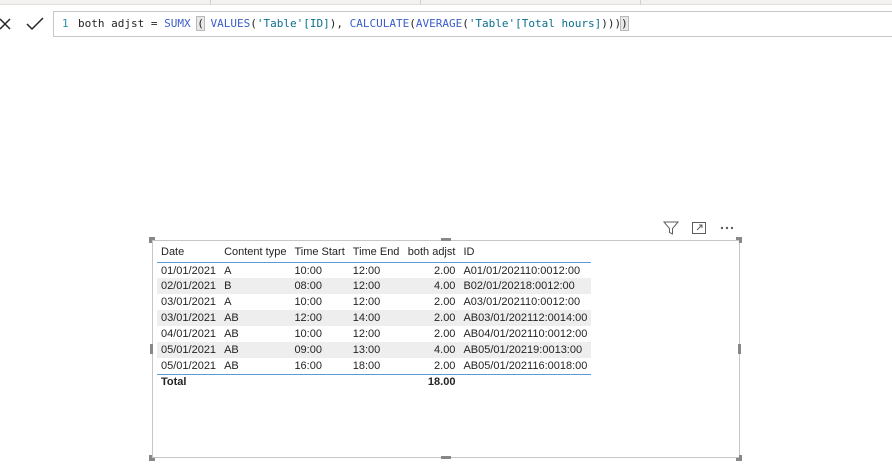 The image size is (892, 465). What do you see at coordinates (431, 252) in the screenshot?
I see `column-header-both-adjst: both adjst` at bounding box center [431, 252].